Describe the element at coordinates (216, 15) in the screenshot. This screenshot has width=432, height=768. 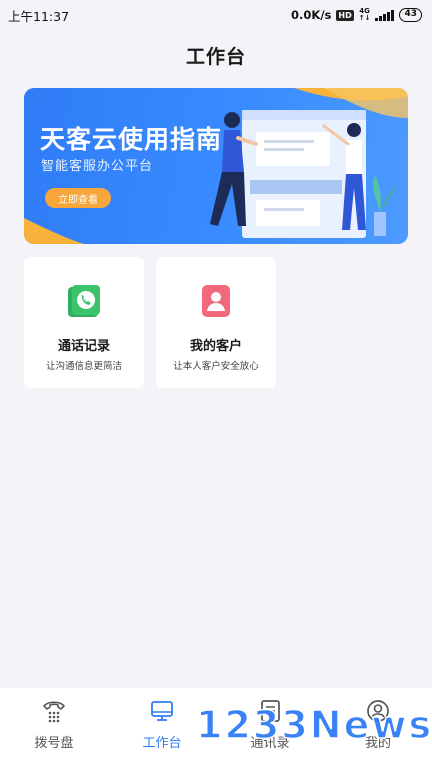
I see `status-bar: 上午11:37 0.0K/s HD 4G ↑↓ 43` at that location.